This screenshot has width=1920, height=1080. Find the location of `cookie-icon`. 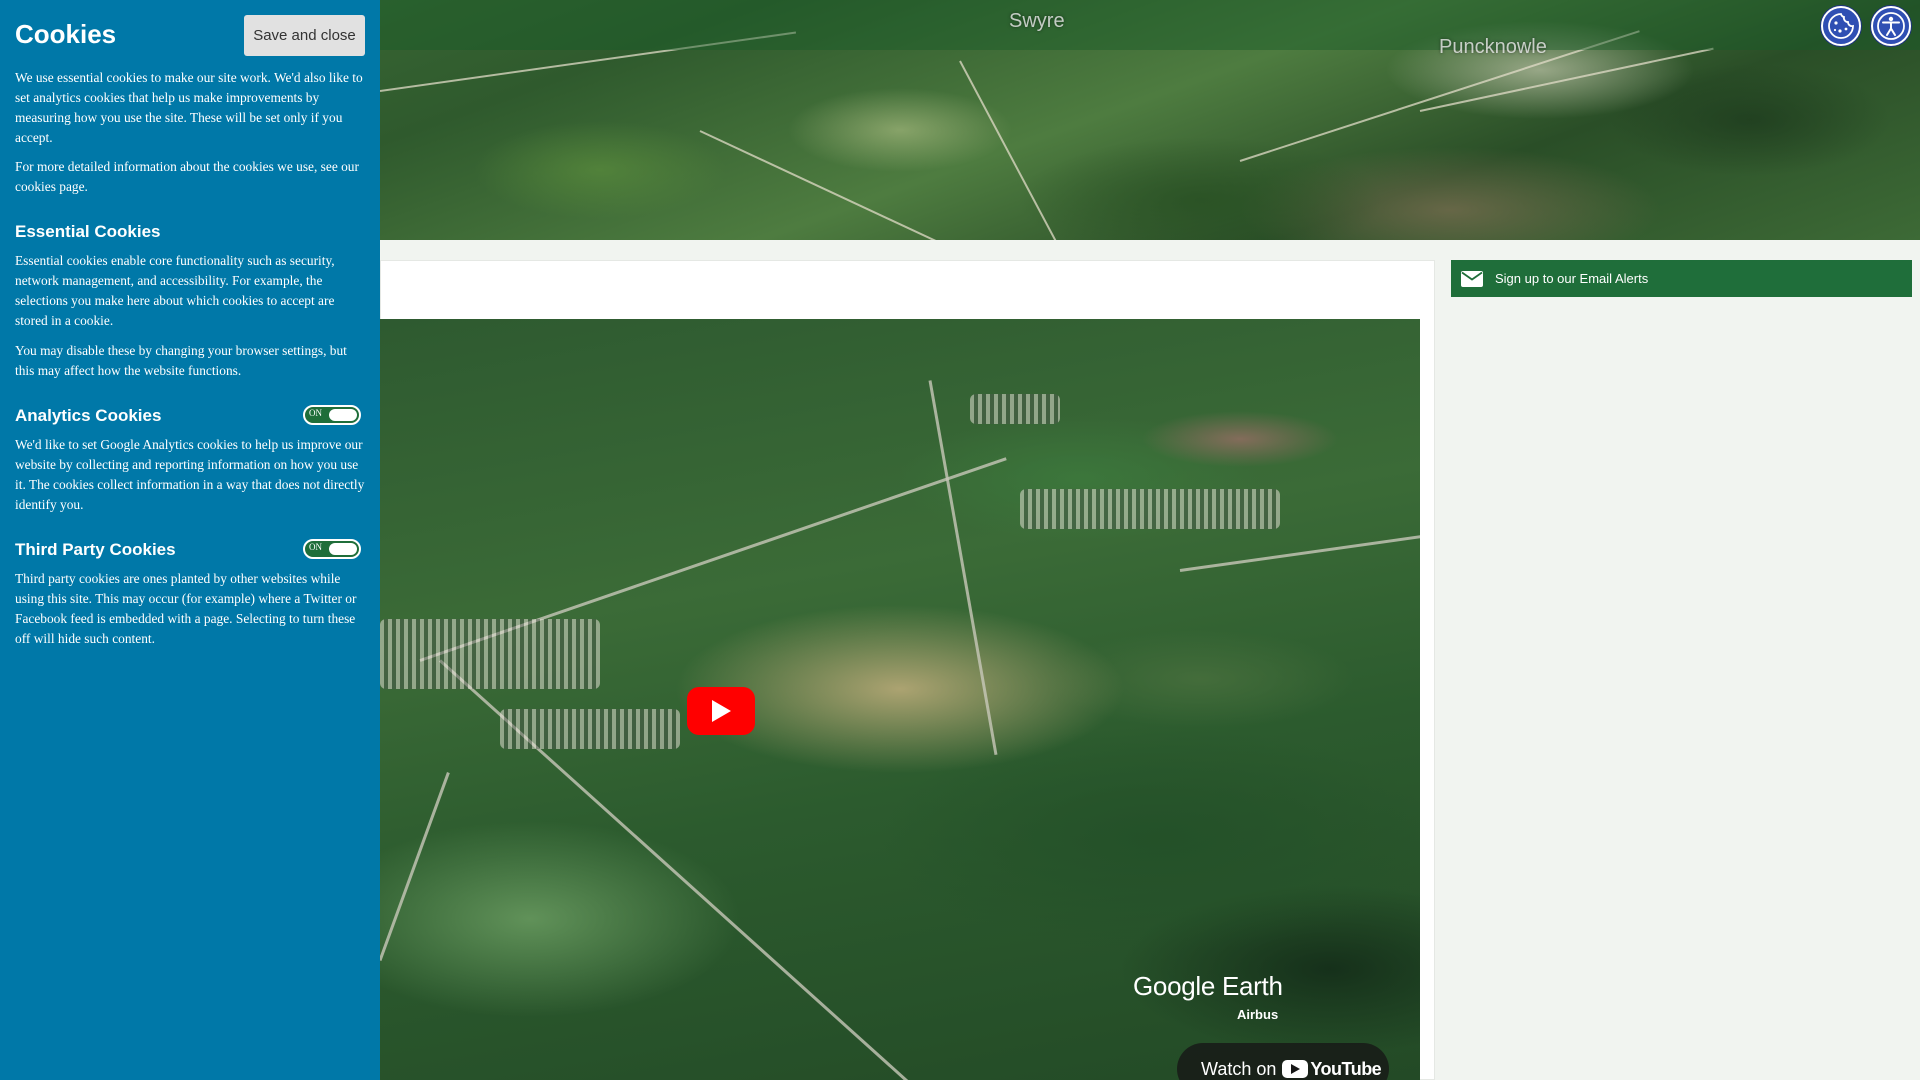

cookie-icon is located at coordinates (1841, 26).